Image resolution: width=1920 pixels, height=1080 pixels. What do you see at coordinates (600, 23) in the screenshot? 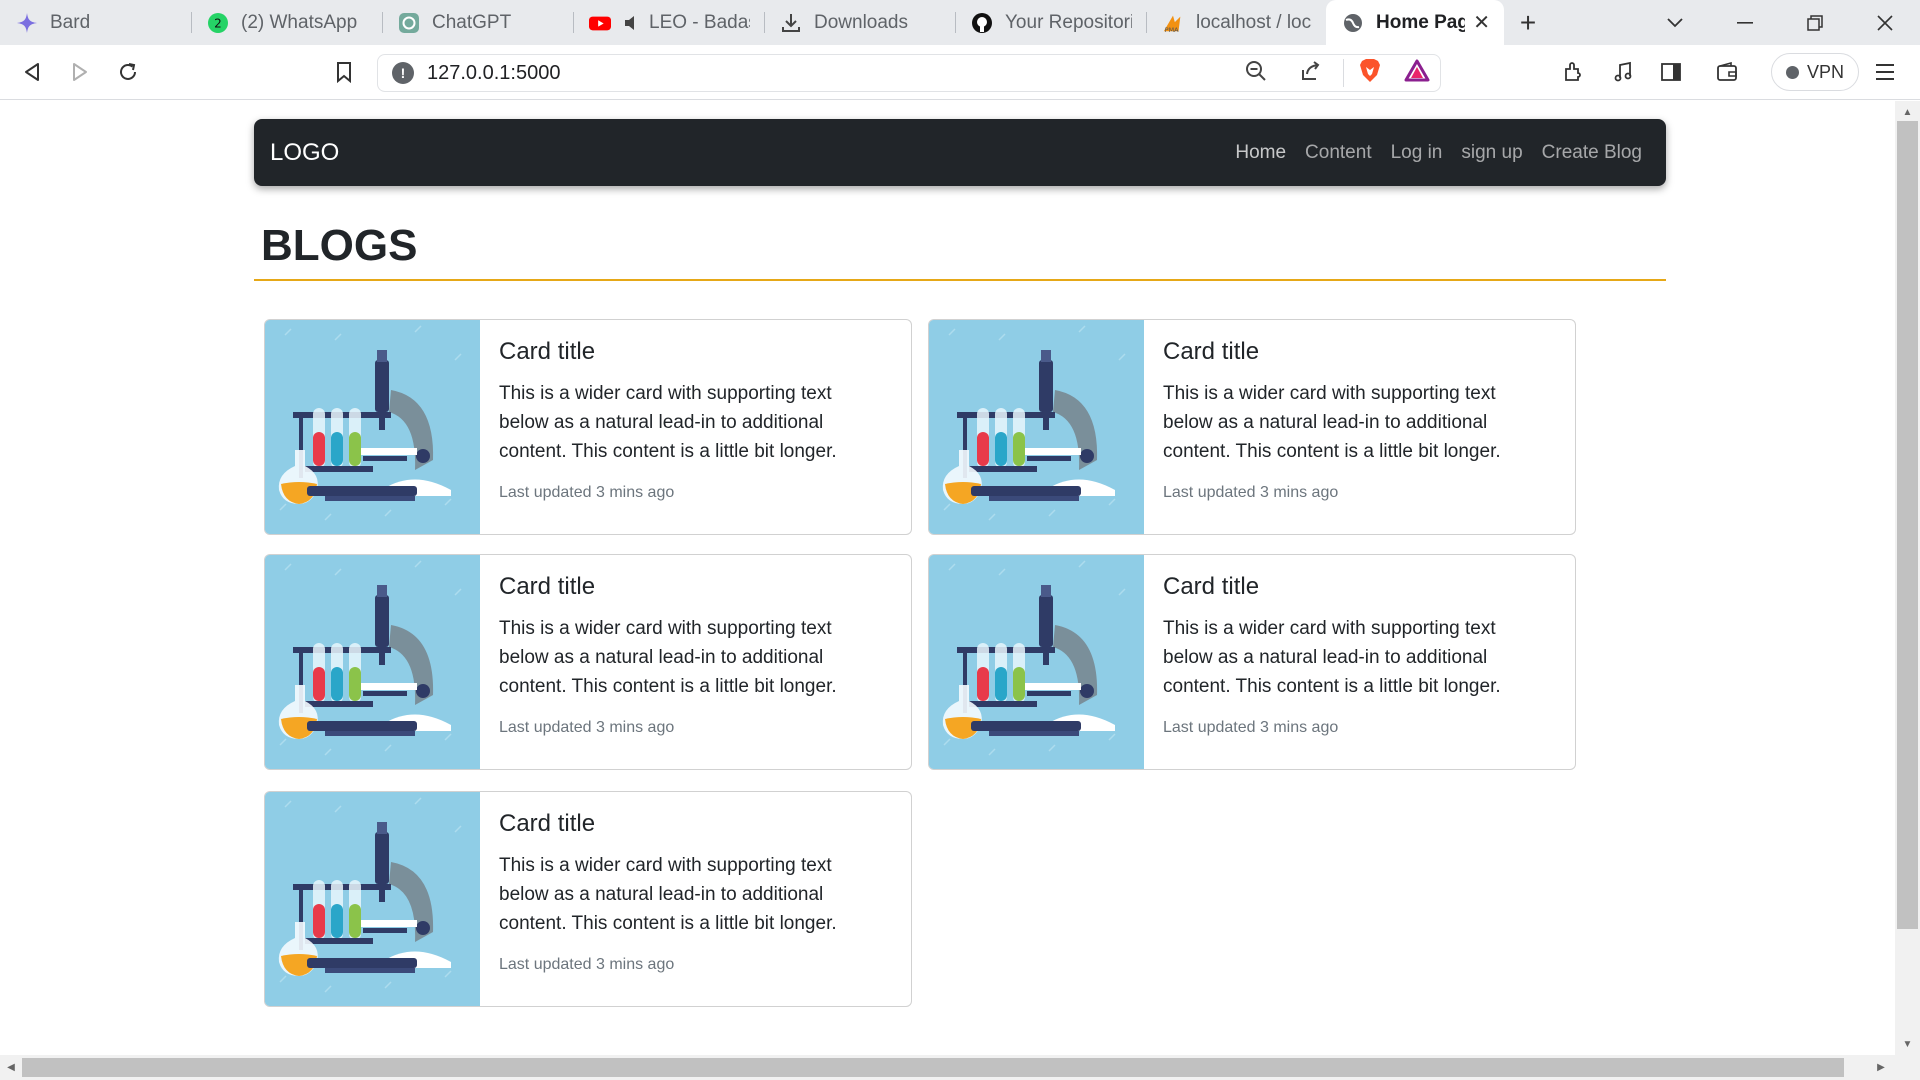
I see `youtube-icon` at bounding box center [600, 23].